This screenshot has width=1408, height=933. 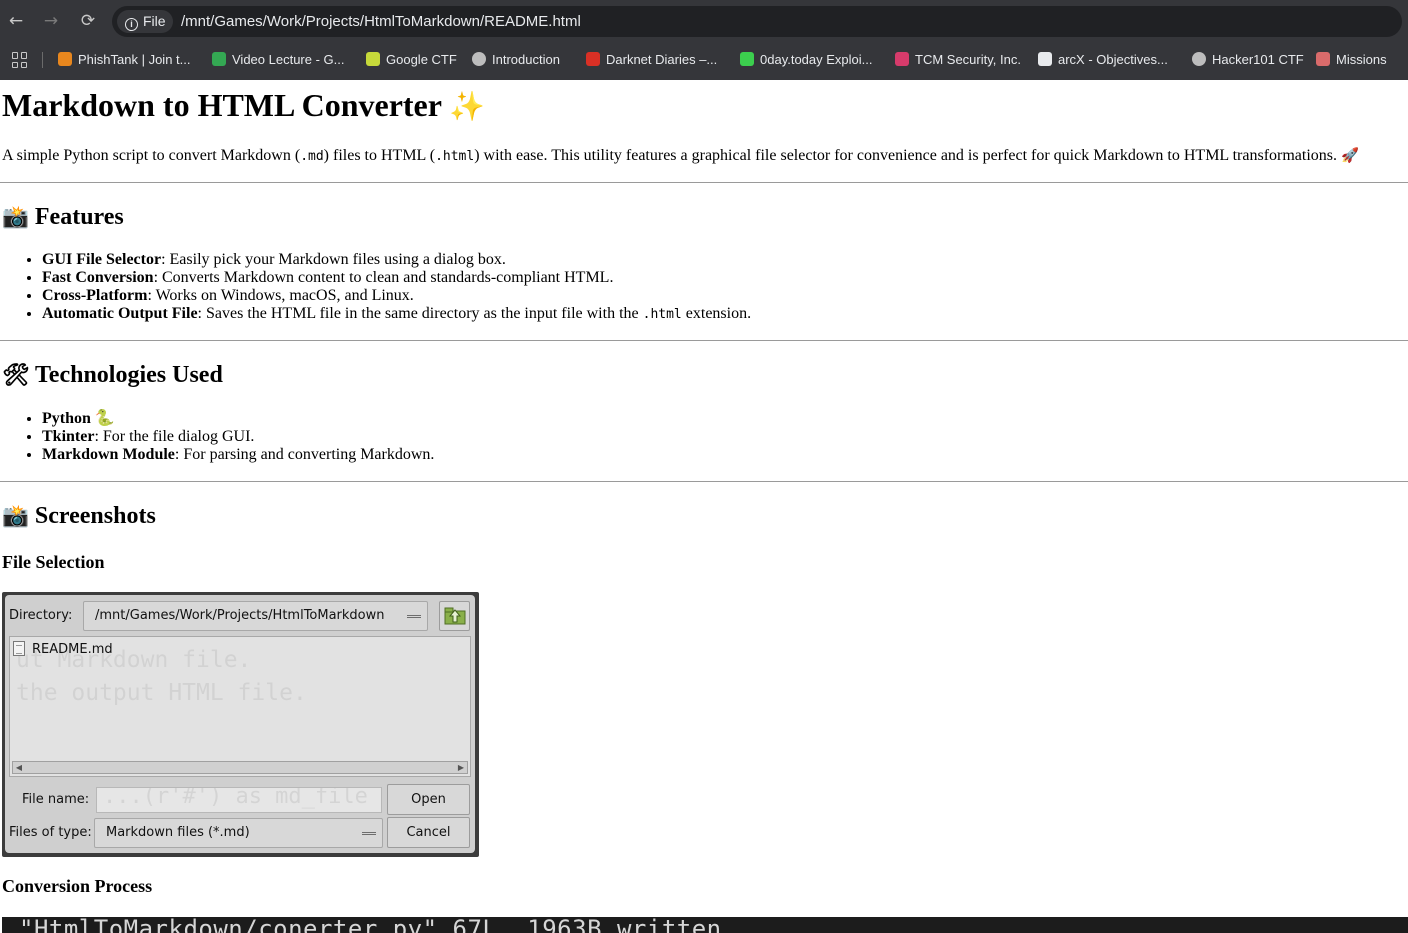 I want to click on directory-value: /mnt/Games/Work/Projects/HtmlToMarkdown, so click(x=240, y=615).